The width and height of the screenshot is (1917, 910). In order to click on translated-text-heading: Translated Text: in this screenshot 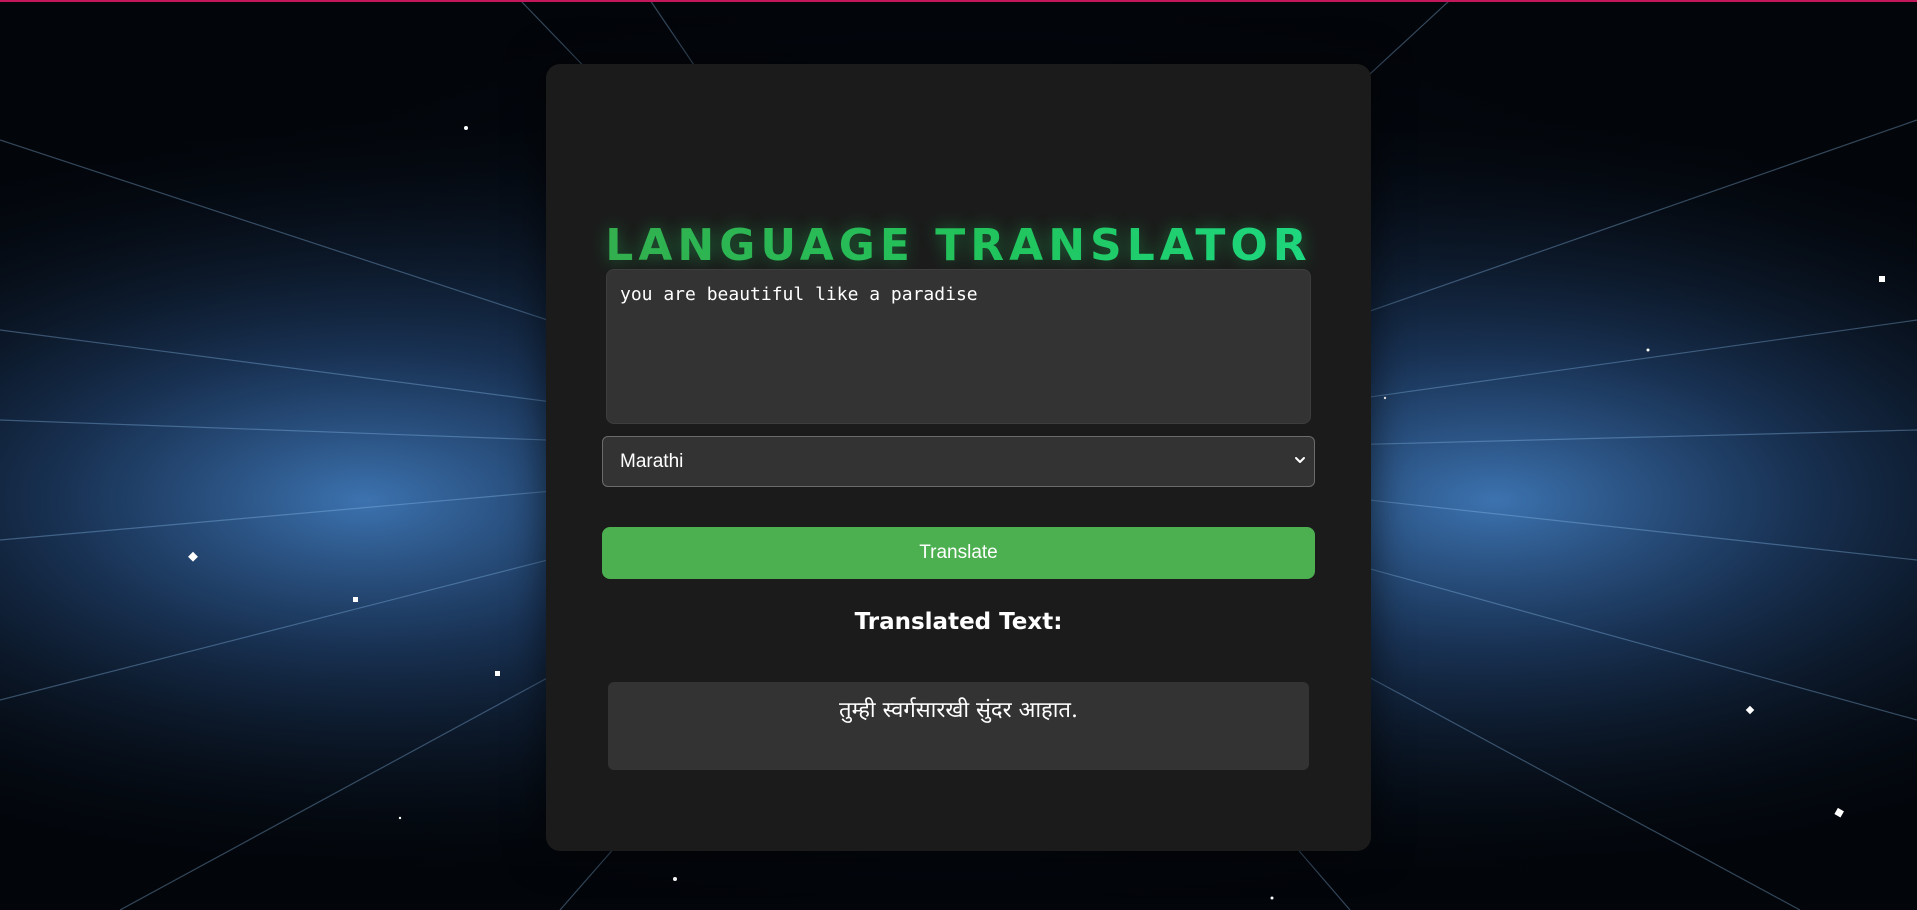, I will do `click(958, 622)`.